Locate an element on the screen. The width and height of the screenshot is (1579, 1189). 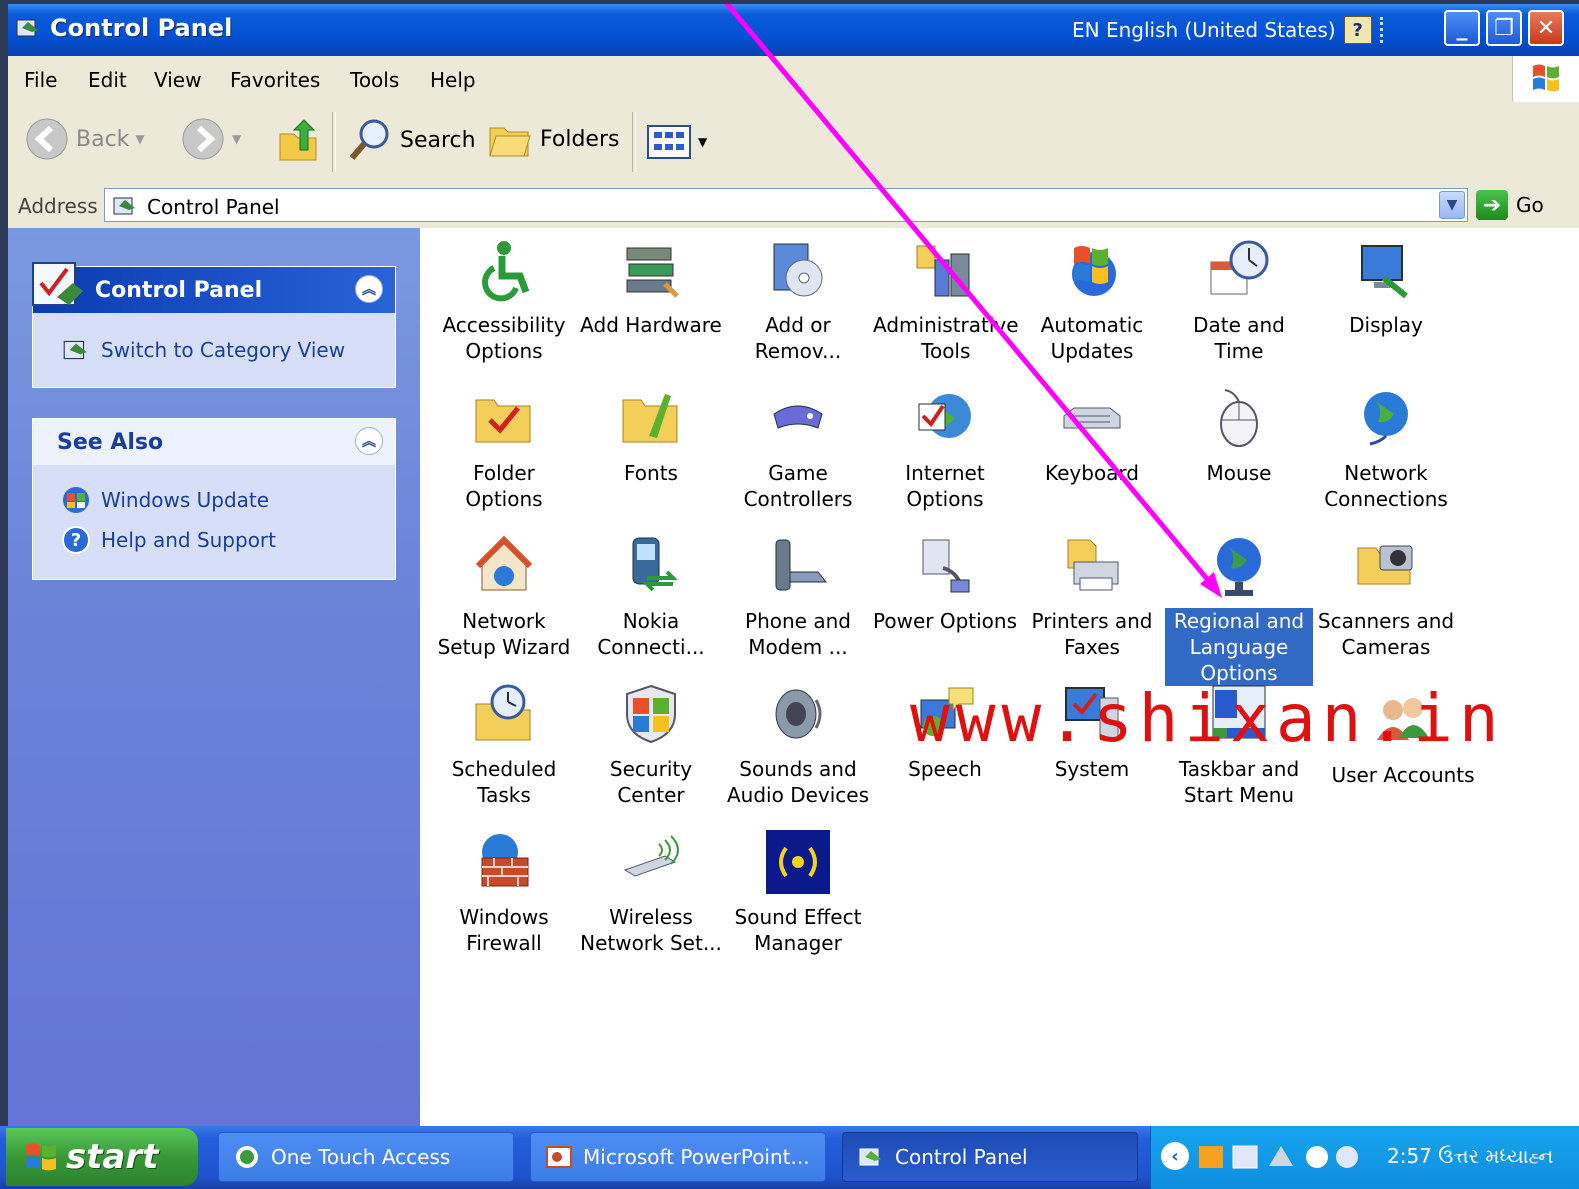
up-folder-button is located at coordinates (299, 140).